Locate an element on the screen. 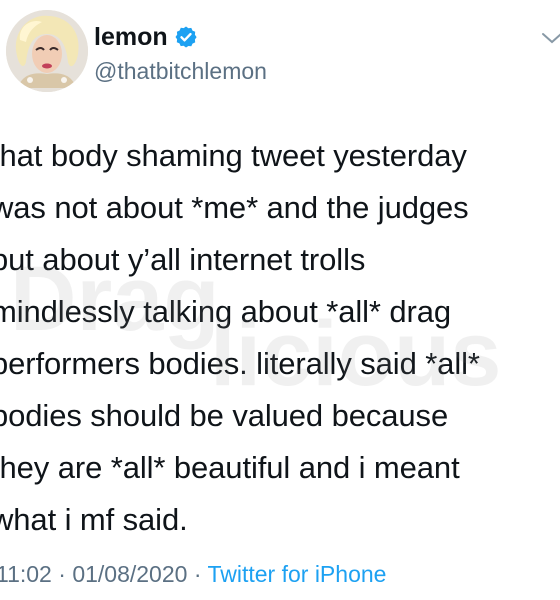 This screenshot has height=600, width=560. tweet-meta: 11:02 · 01/08/2020 · Twitter for iPhone is located at coordinates (193, 574).